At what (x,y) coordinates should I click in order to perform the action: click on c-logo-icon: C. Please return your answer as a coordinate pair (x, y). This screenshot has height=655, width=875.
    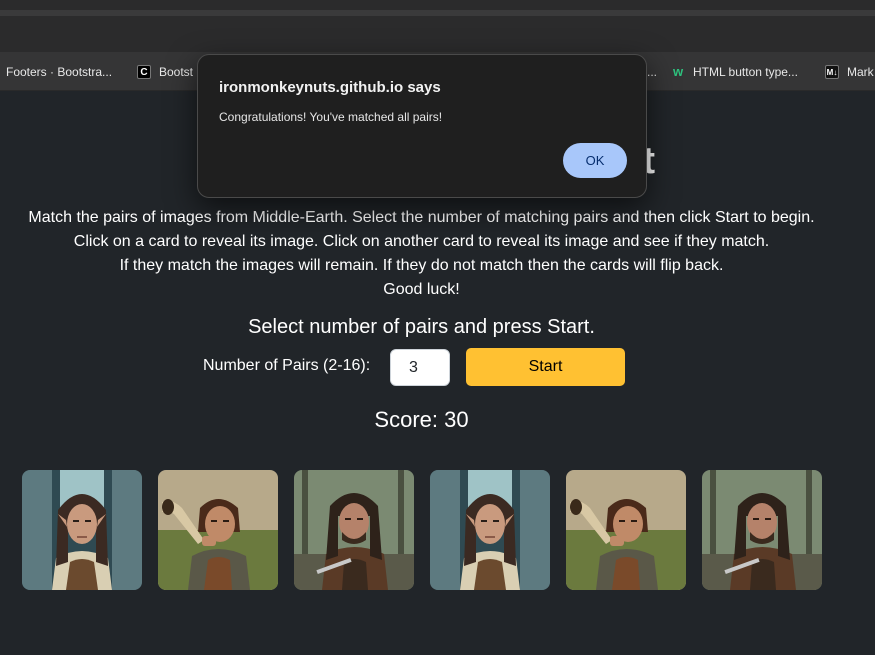
    Looking at the image, I should click on (144, 71).